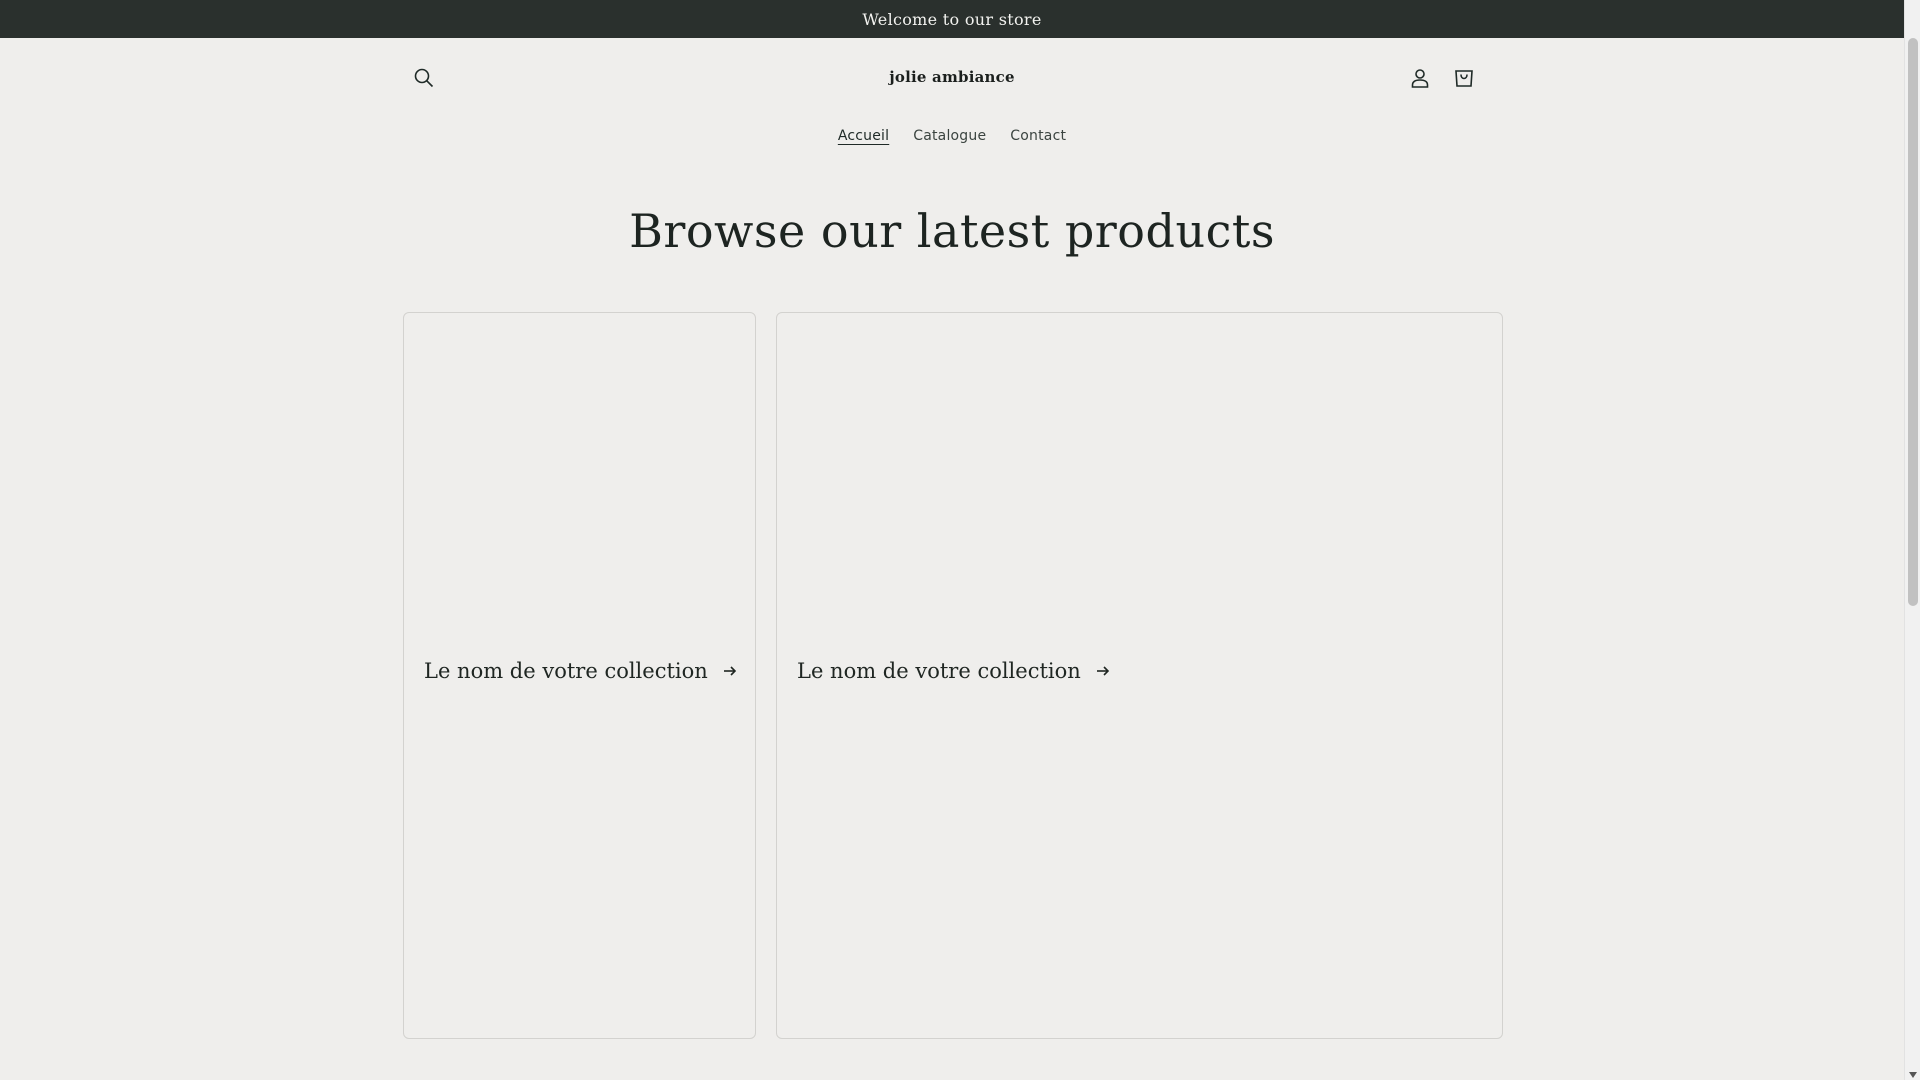 The height and width of the screenshot is (1080, 1920). I want to click on announcement-text: Welcome to our store, so click(952, 19).